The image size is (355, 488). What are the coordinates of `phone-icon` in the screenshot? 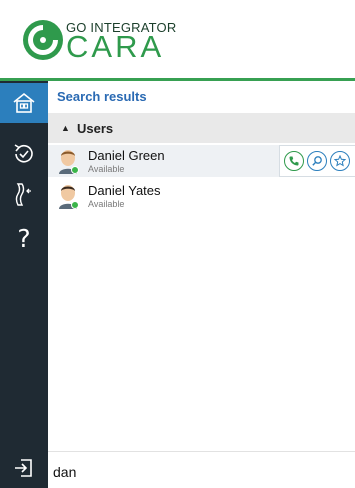 It's located at (294, 161).